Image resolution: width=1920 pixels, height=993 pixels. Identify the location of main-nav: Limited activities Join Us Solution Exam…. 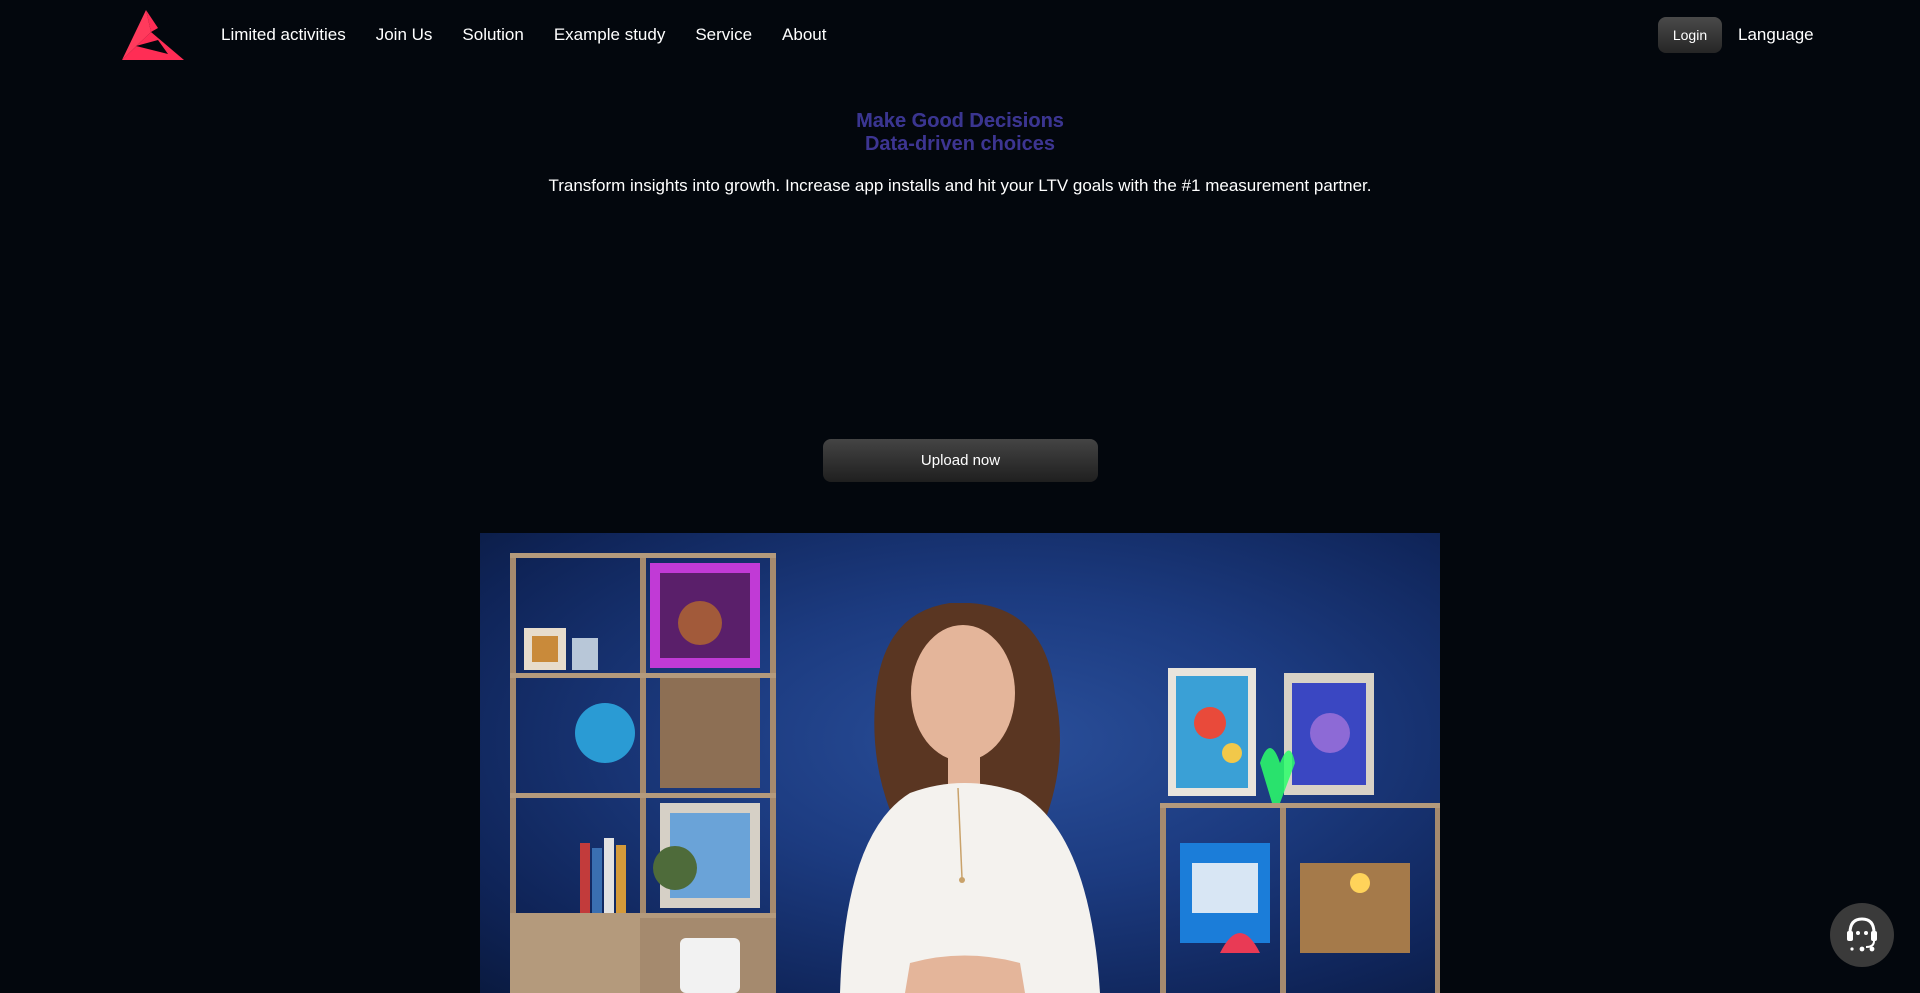
(538, 35).